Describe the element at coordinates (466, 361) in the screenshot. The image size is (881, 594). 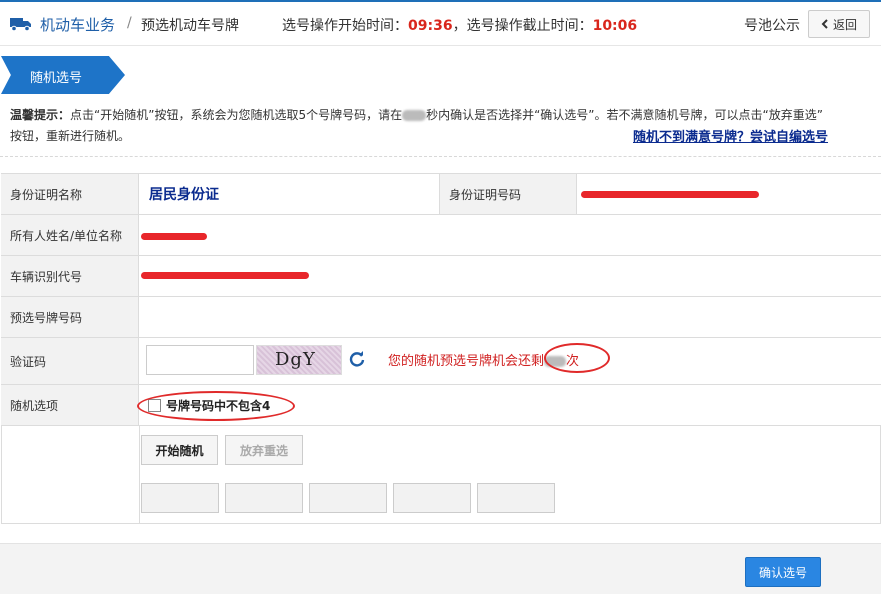
I see `remaining-chances-prefix: 您的随机预选号牌机会还剩` at that location.